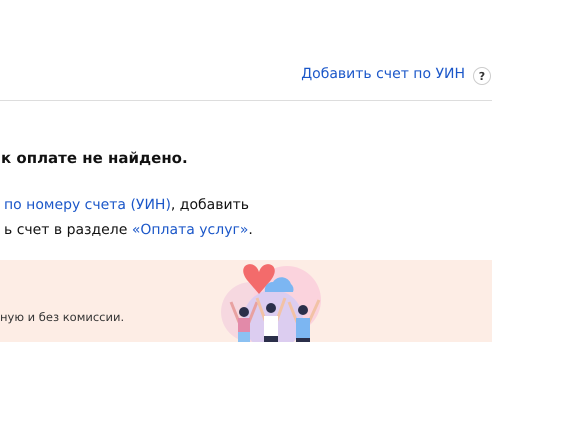  Describe the element at coordinates (94, 158) in the screenshot. I see `empty-heading: к оплате не найдено.` at that location.